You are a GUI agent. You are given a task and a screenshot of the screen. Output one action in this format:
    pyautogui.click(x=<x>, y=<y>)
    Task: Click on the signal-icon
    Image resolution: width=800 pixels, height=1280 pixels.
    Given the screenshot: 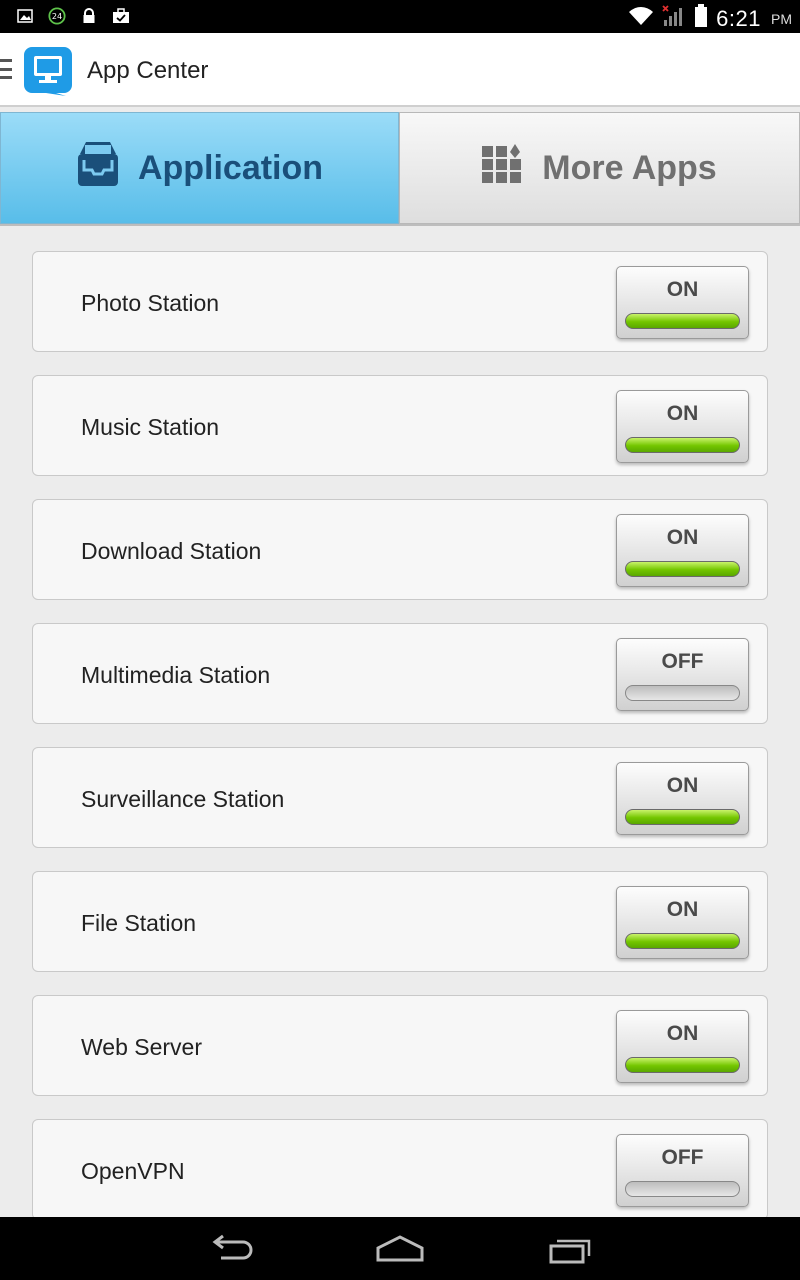 What is the action you would take?
    pyautogui.click(x=674, y=18)
    